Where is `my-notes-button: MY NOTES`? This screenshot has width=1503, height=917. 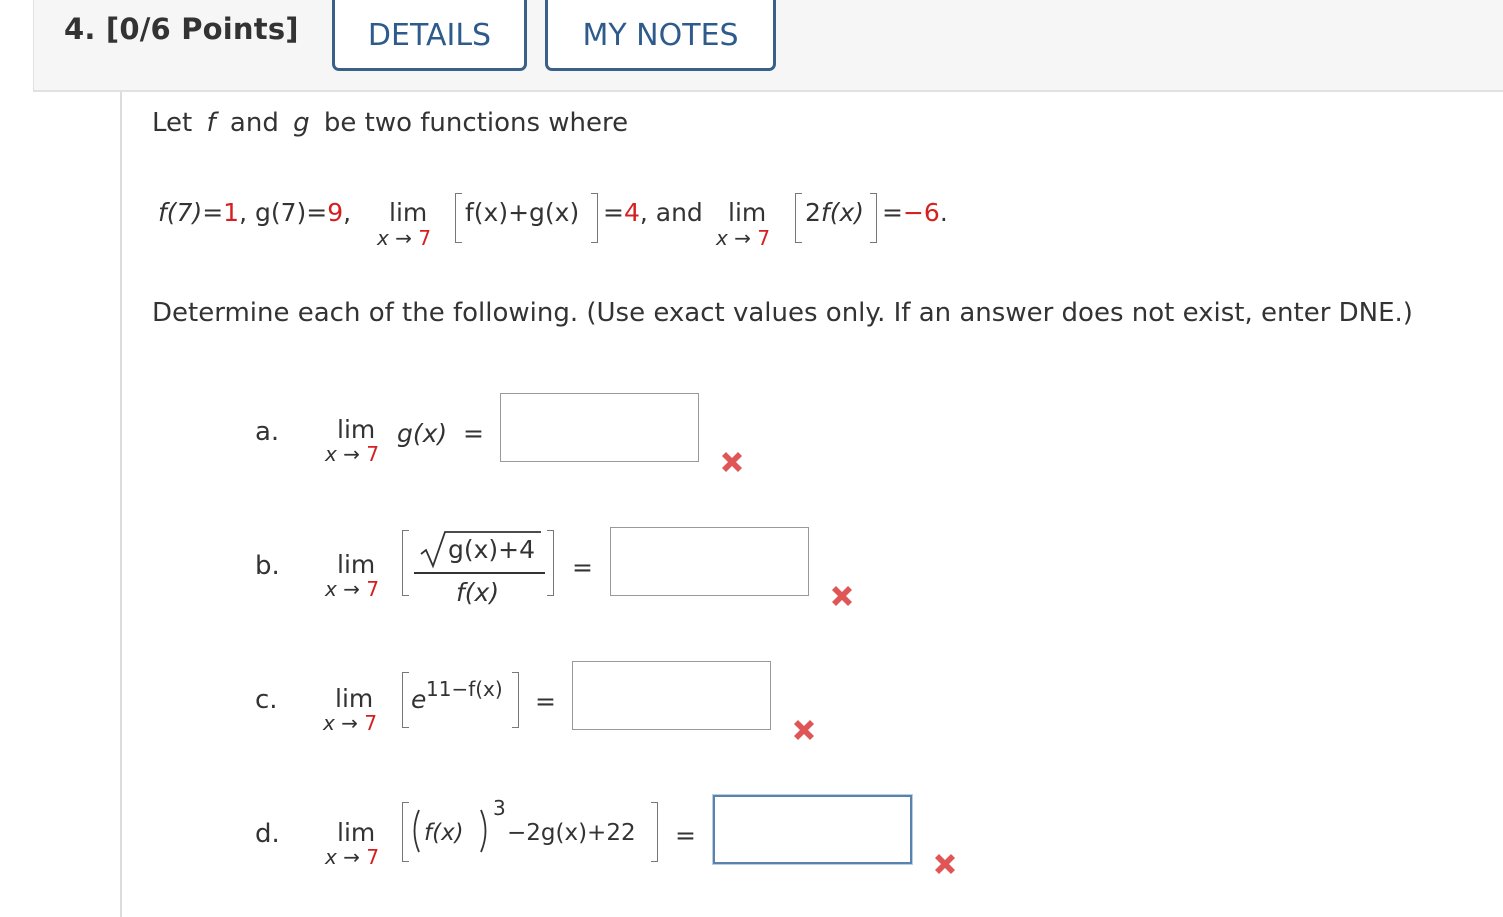
my-notes-button: MY NOTES is located at coordinates (660, 35).